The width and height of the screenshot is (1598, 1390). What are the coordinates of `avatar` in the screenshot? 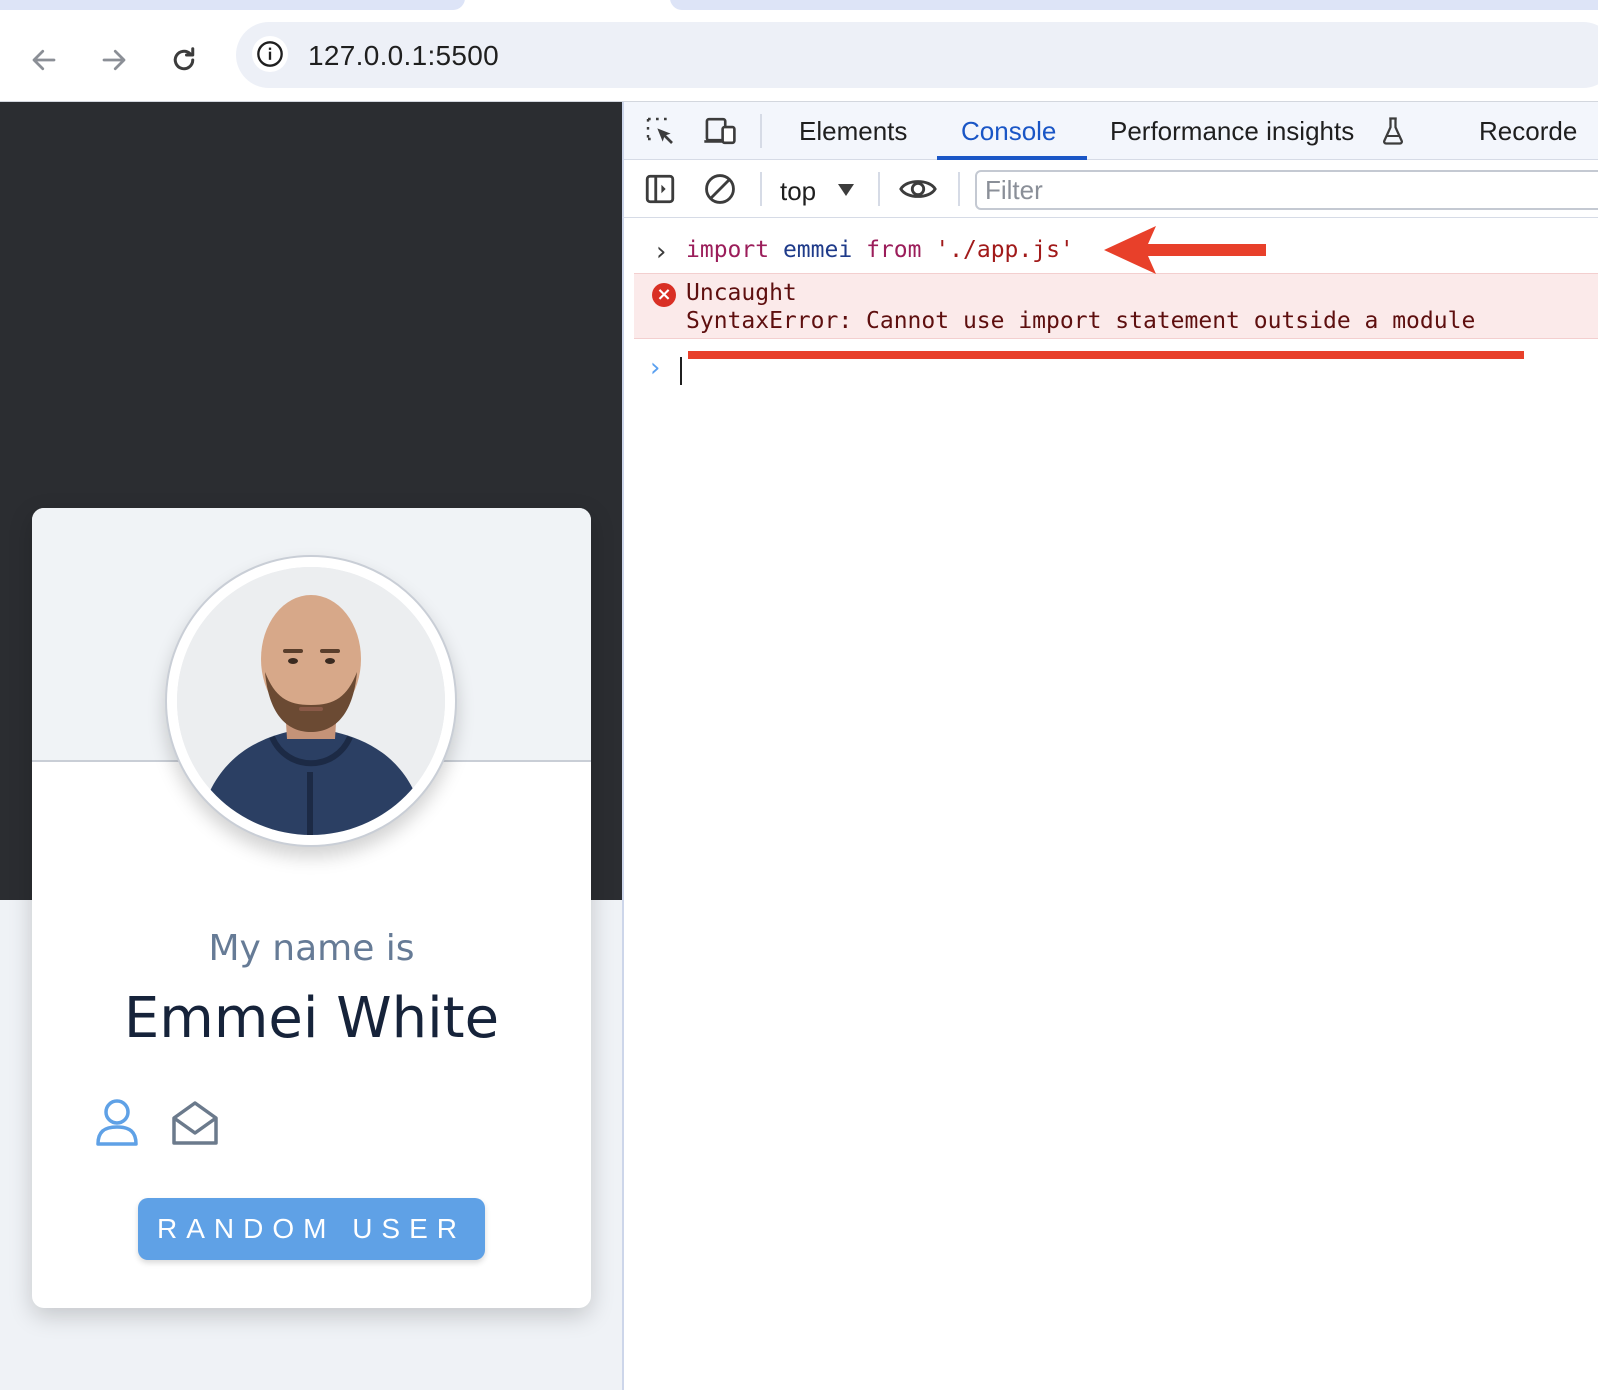 It's located at (311, 701).